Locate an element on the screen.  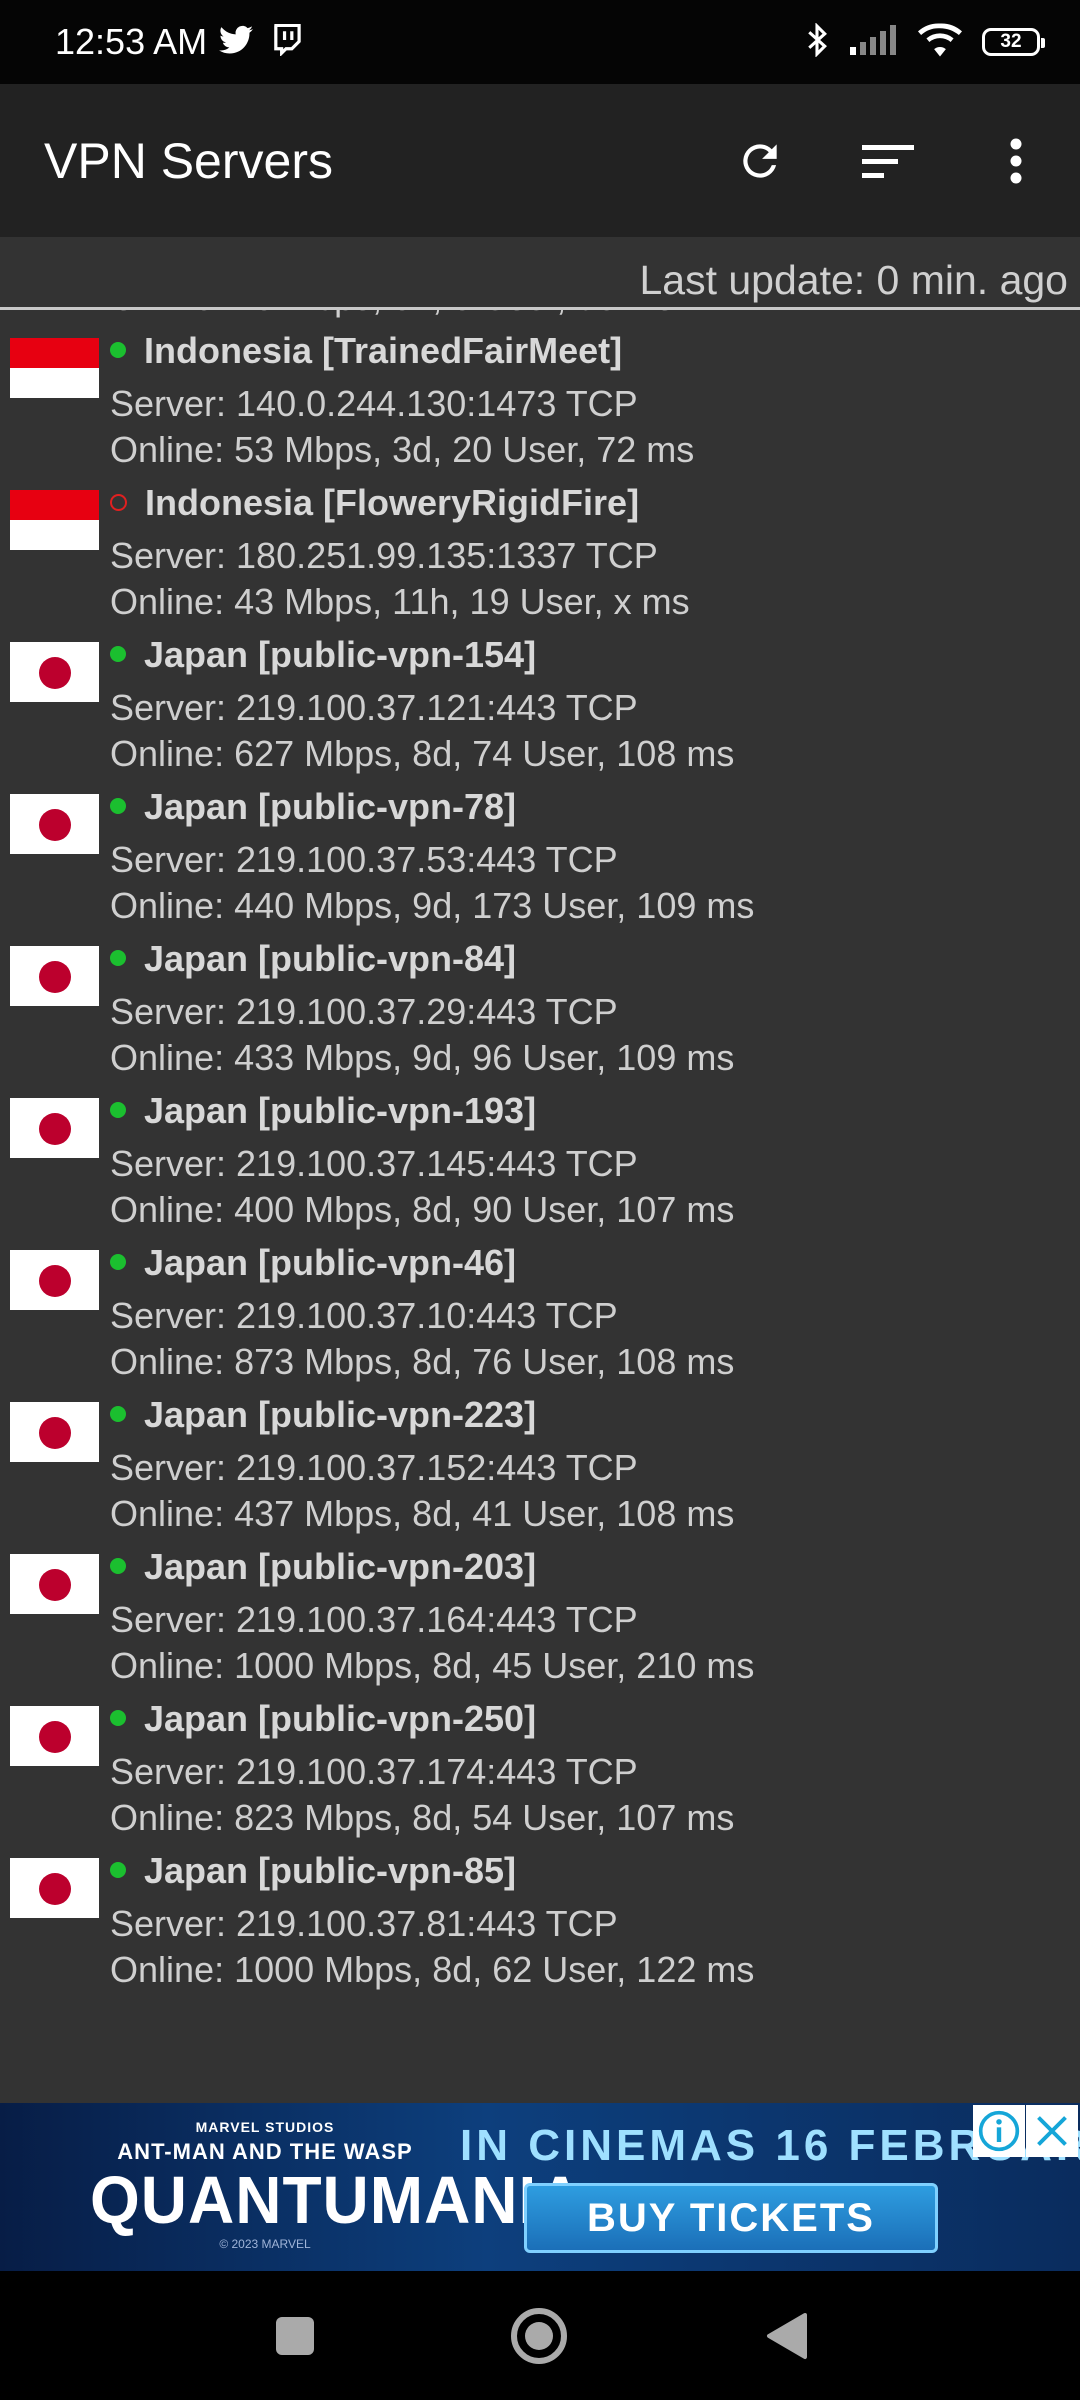
page-title: VPN Servers is located at coordinates (188, 160).